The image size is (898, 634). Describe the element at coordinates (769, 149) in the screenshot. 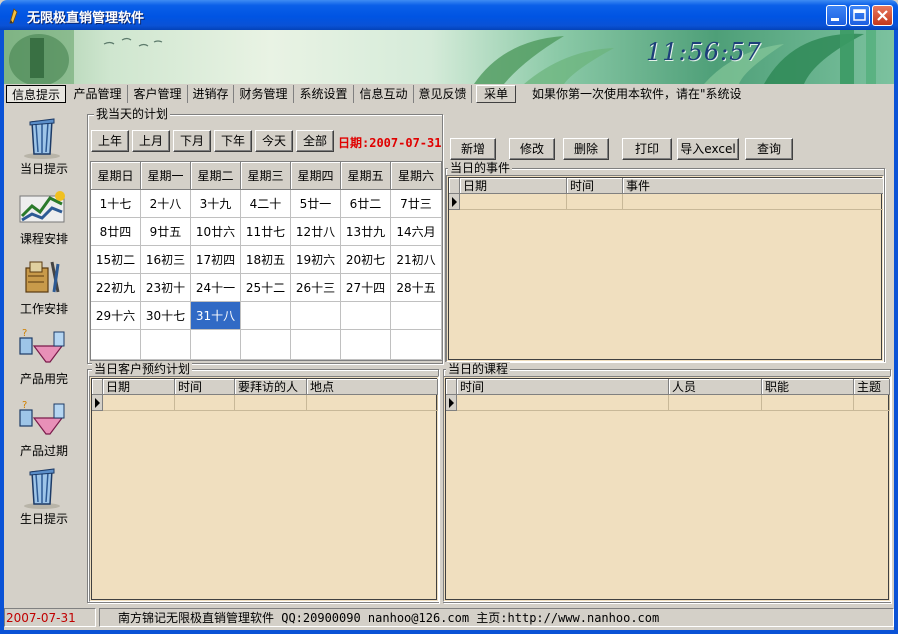

I see `query-button: 查询` at that location.